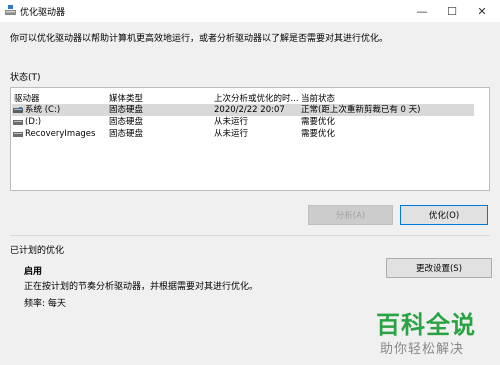 The width and height of the screenshot is (500, 365). I want to click on drive-name: RecoveryImages, so click(60, 134).